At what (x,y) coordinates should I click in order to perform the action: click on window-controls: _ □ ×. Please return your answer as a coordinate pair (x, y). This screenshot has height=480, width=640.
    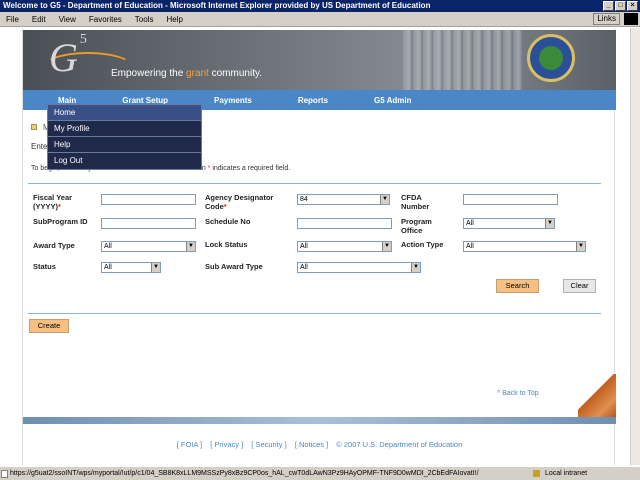
    Looking at the image, I should click on (620, 6).